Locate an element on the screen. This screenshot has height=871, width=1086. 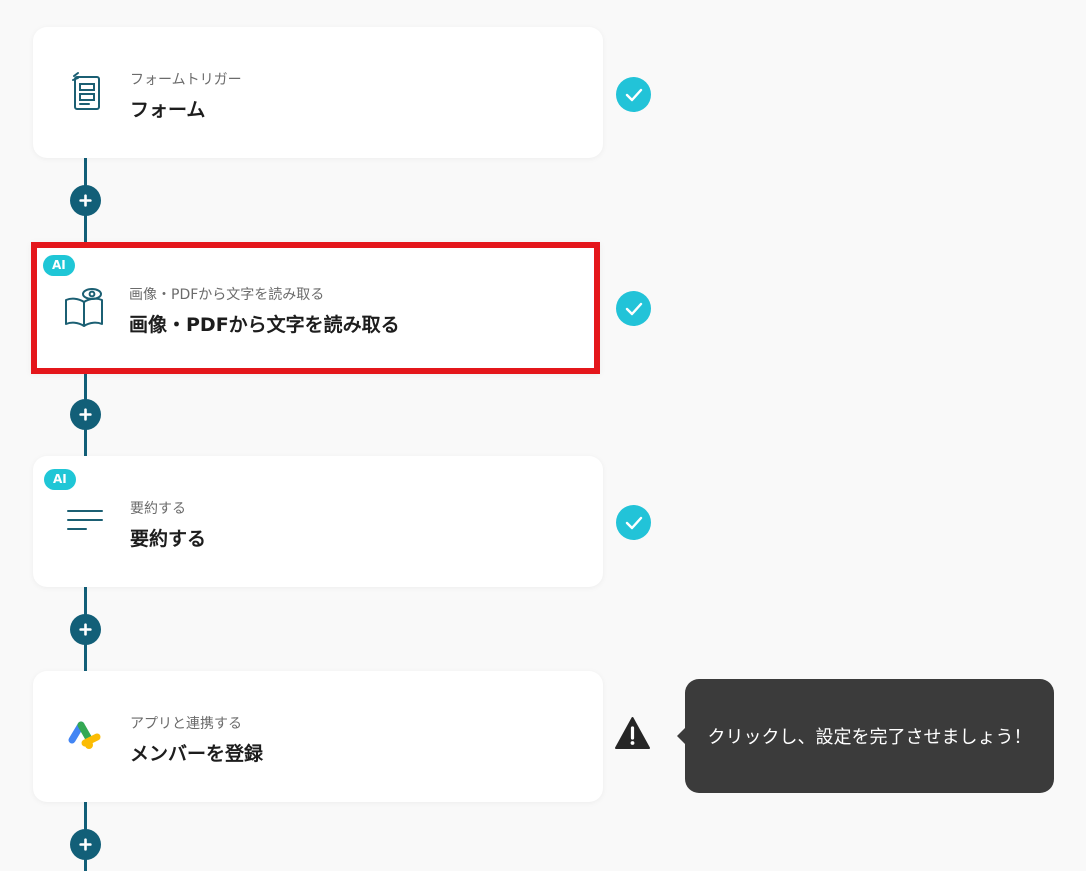
tooltip-text: クリックし、設定を完了させましょう！ is located at coordinates (869, 737).